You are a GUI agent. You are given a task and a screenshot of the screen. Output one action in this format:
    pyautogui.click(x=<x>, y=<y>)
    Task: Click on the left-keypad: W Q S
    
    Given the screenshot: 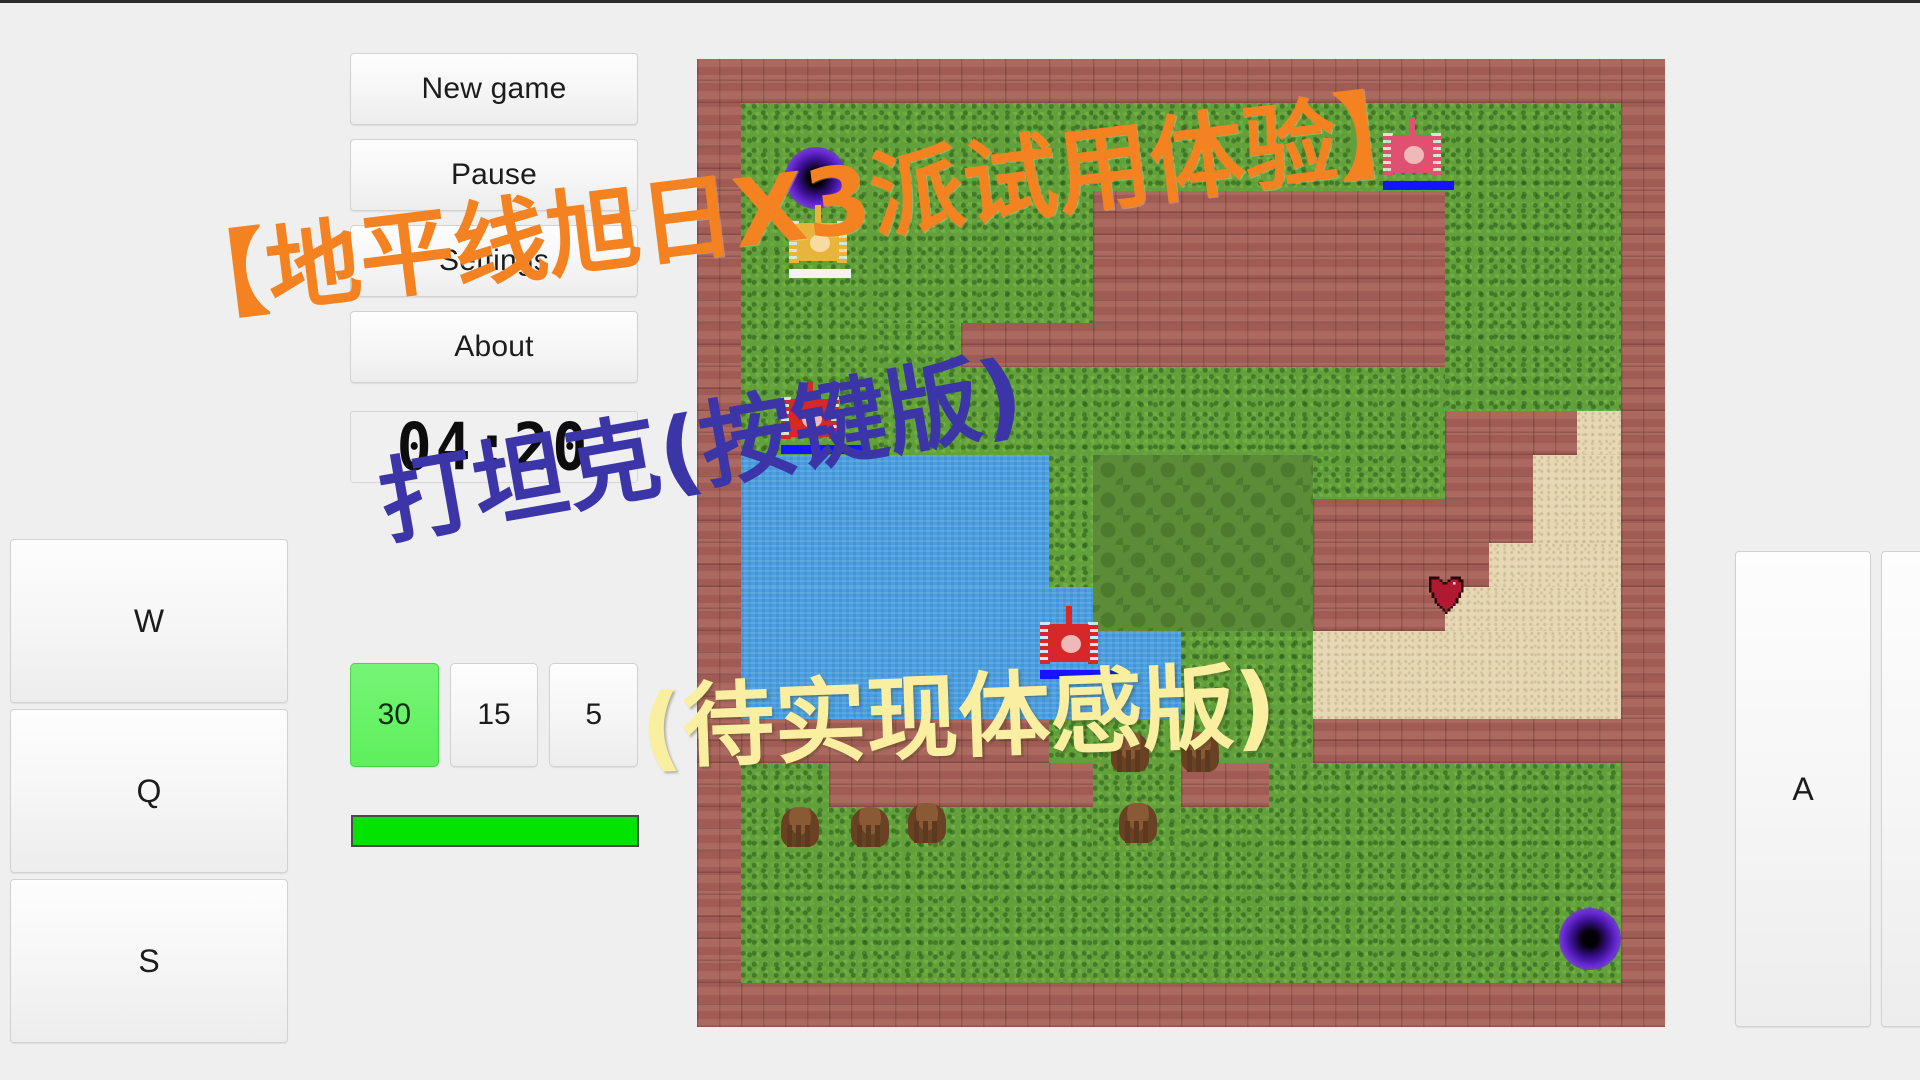 What is the action you would take?
    pyautogui.click(x=149, y=794)
    